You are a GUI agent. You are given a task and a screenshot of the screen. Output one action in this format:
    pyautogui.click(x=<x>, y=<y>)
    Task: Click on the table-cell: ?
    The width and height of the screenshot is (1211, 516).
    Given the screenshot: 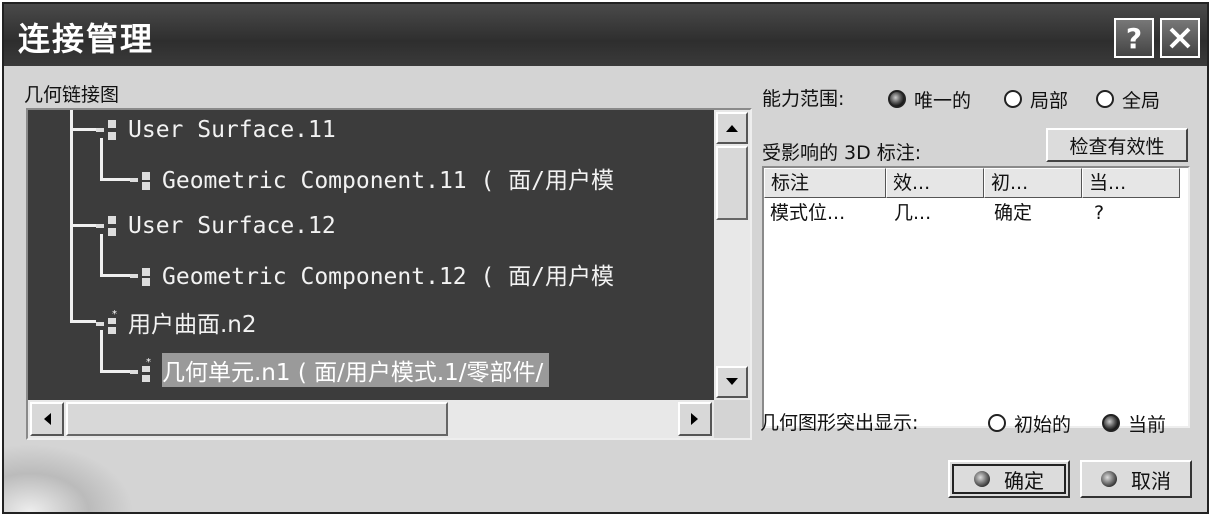 What is the action you would take?
    pyautogui.click(x=1099, y=213)
    